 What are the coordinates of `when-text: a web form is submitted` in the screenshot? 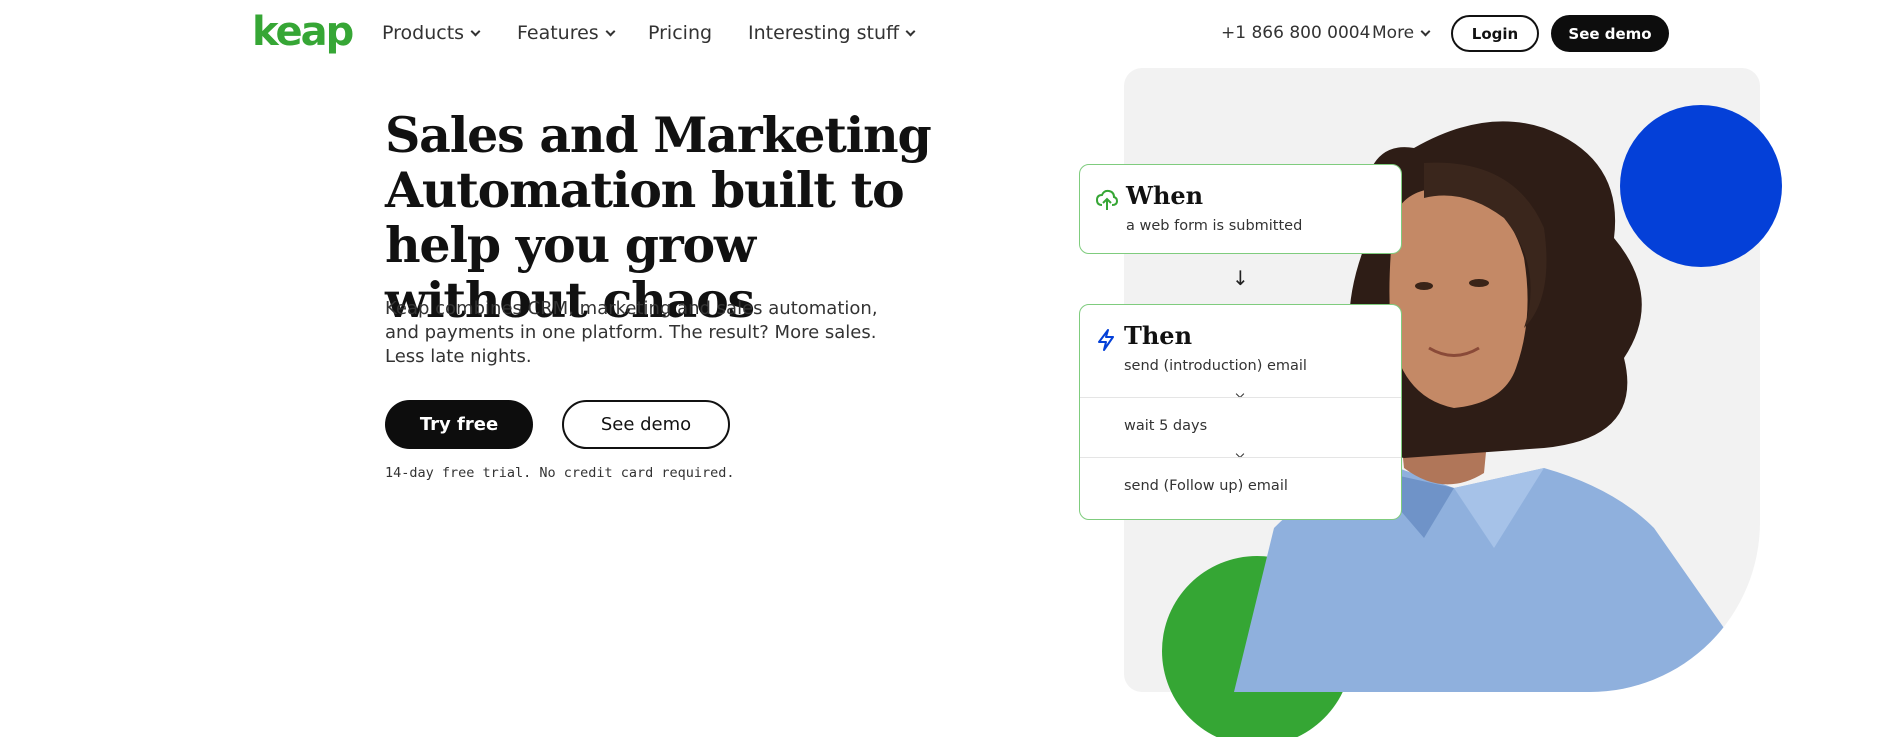 It's located at (1214, 226).